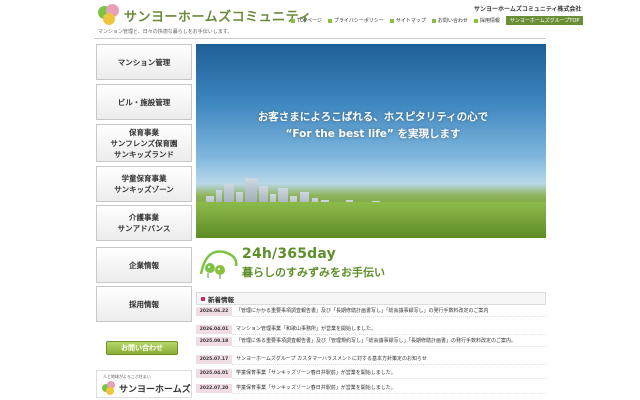 This screenshot has height=400, width=640. Describe the element at coordinates (528, 9) in the screenshot. I see `company-name: サンヨーホームズコミュニティ株式会社` at that location.